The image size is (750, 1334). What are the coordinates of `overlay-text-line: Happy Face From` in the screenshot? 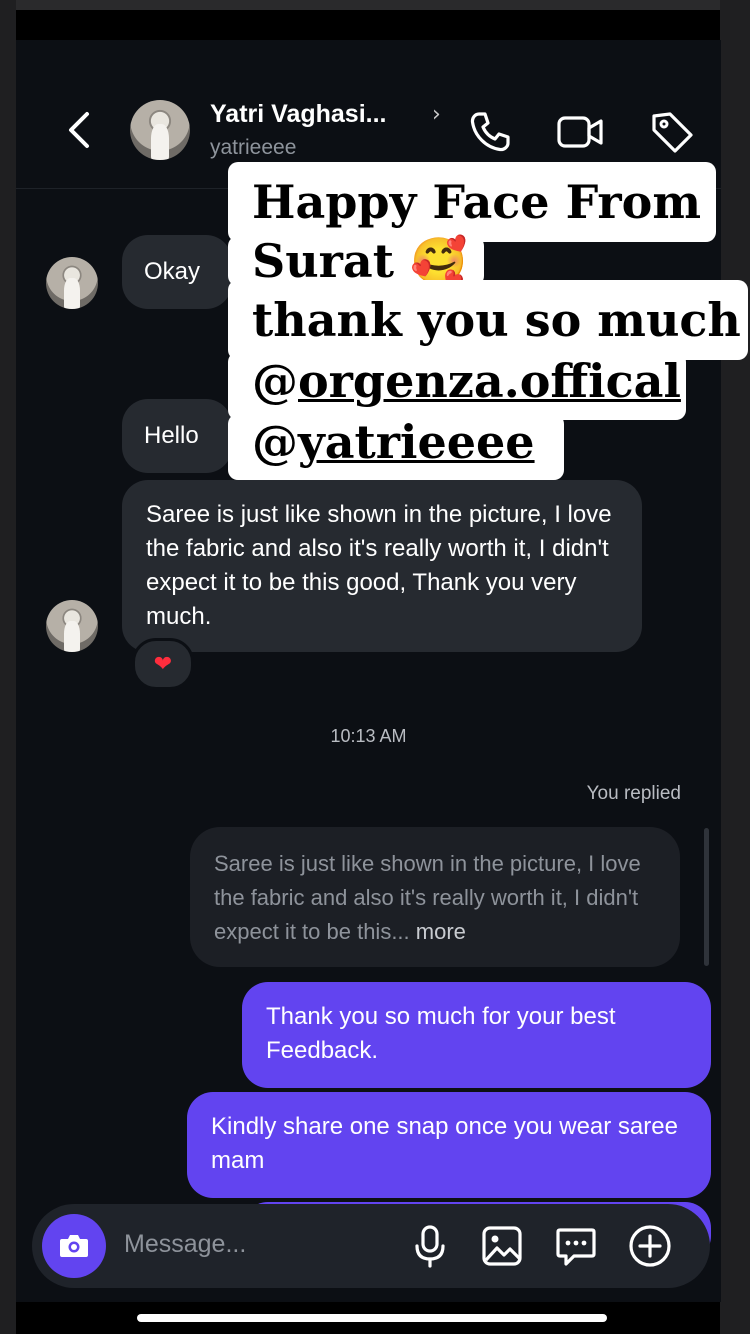 It's located at (472, 202).